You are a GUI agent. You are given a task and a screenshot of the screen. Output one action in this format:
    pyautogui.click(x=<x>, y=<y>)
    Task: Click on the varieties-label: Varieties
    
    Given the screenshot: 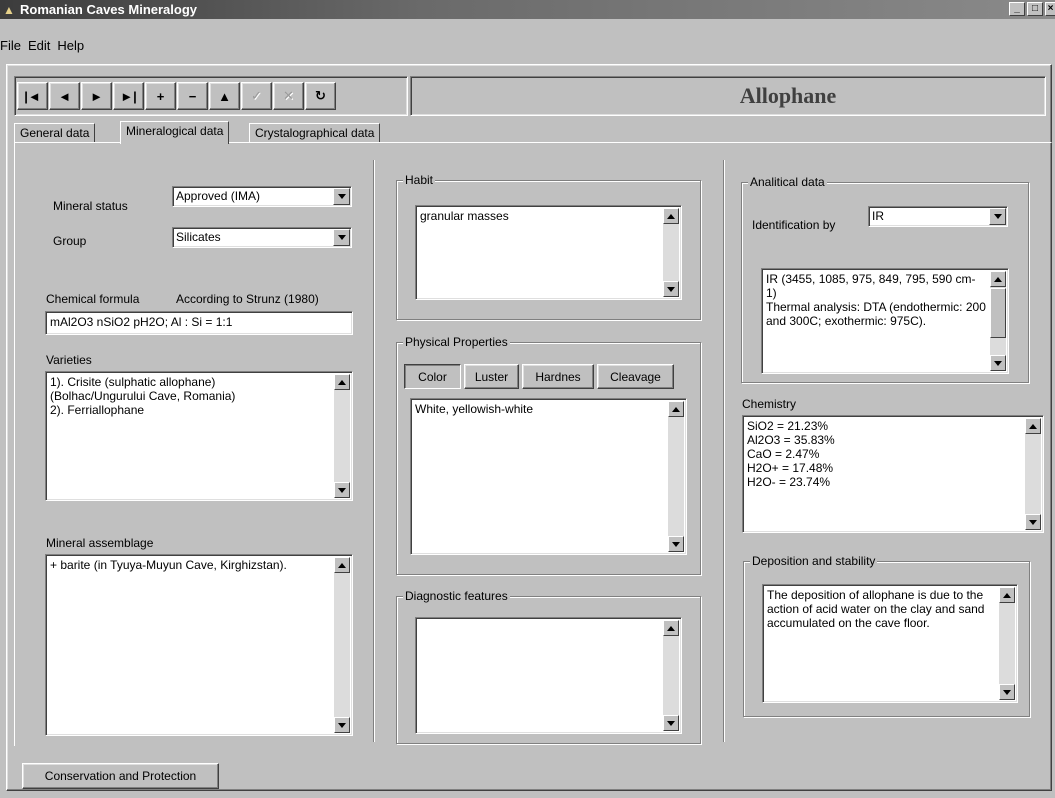 What is the action you would take?
    pyautogui.click(x=69, y=360)
    